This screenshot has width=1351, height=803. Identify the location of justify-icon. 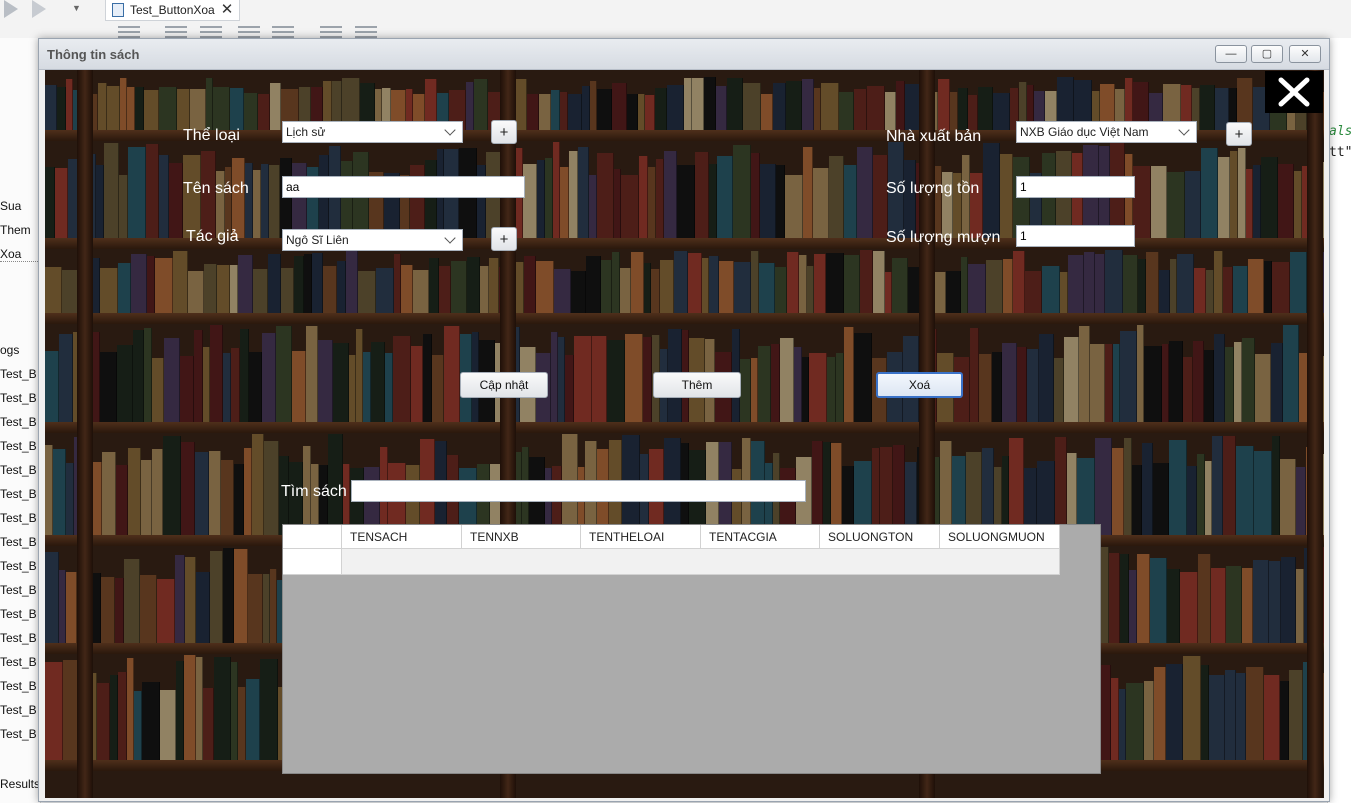
(249, 32).